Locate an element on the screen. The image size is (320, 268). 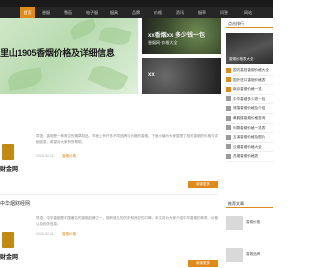
nav-item: 品牌 is located at coordinates (136, 12).